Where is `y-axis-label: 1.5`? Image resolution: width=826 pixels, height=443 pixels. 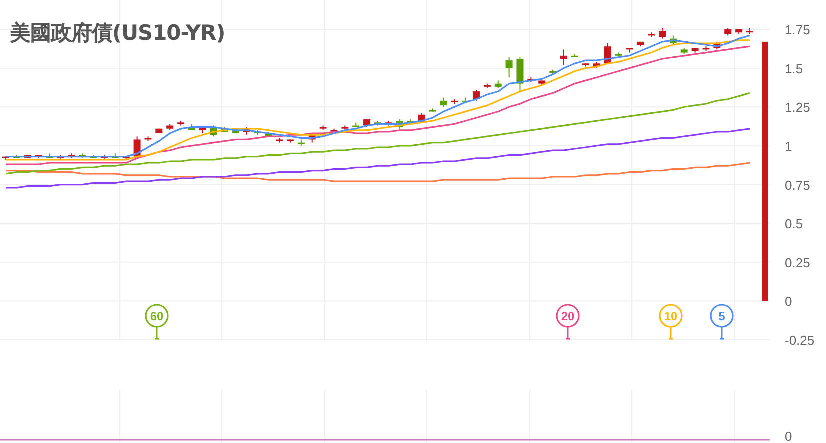
y-axis-label: 1.5 is located at coordinates (794, 68).